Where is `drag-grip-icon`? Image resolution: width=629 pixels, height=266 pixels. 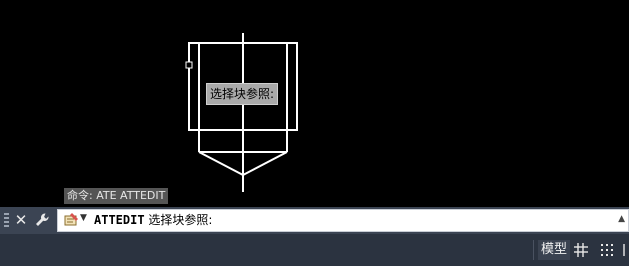
drag-grip-icon is located at coordinates (6, 221).